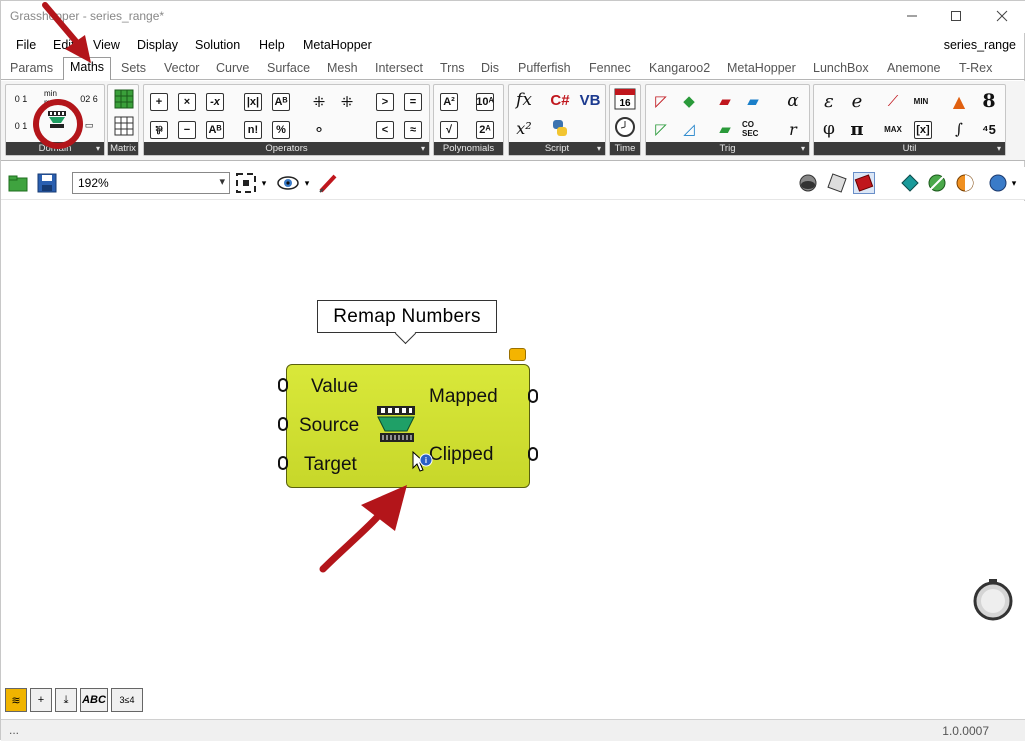 The height and width of the screenshot is (741, 1025). Describe the element at coordinates (64, 45) in the screenshot. I see `menu-edit: Edit` at that location.